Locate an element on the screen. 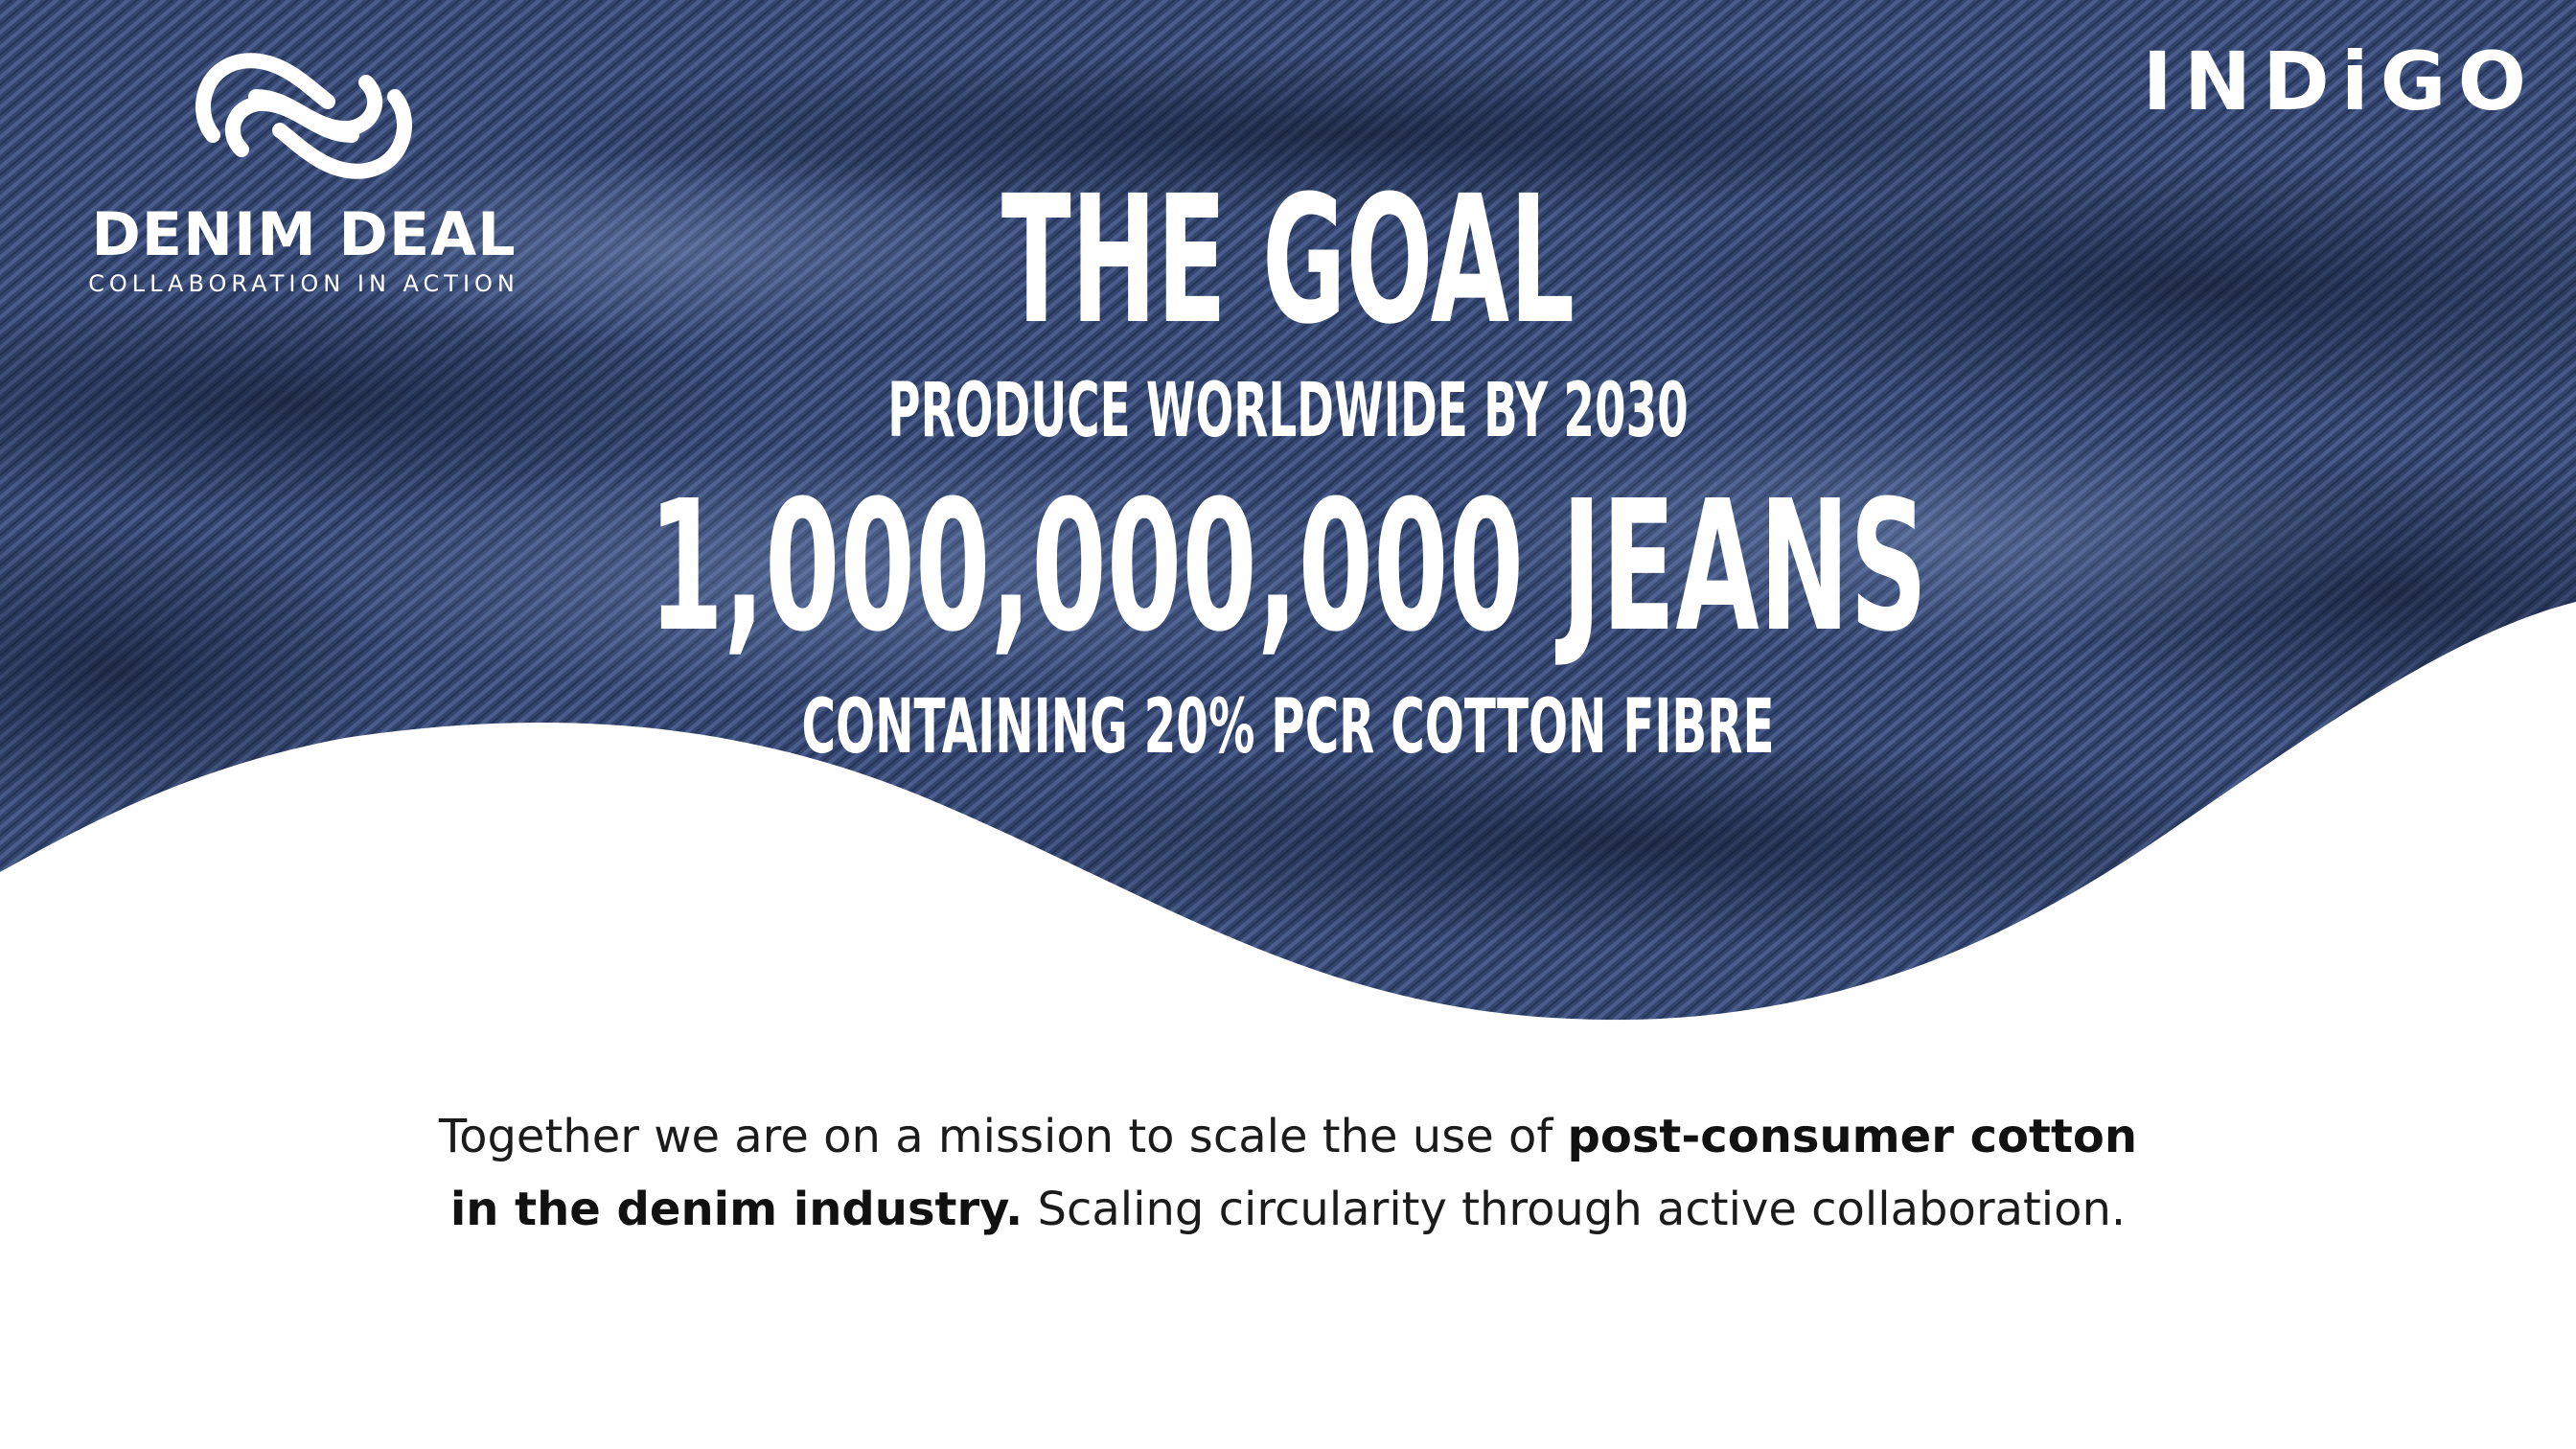 This screenshot has width=2576, height=1449. goal-footnote: CONTAINING 20% PCR COTTON FIBRE is located at coordinates (1288, 727).